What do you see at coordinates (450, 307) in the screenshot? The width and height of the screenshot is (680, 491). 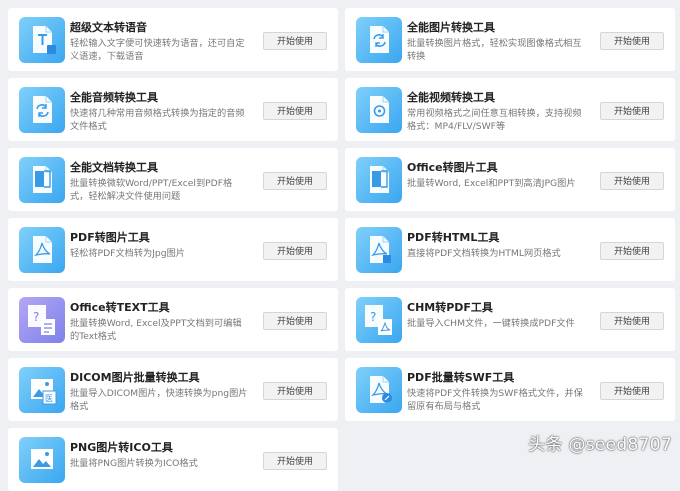 I see `tool-title: CHM转PDF工具` at bounding box center [450, 307].